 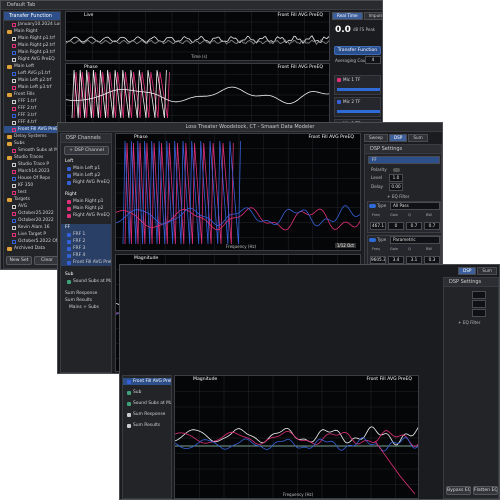 What do you see at coordinates (86, 227) in the screenshot?
I see `group-header: FF` at bounding box center [86, 227].